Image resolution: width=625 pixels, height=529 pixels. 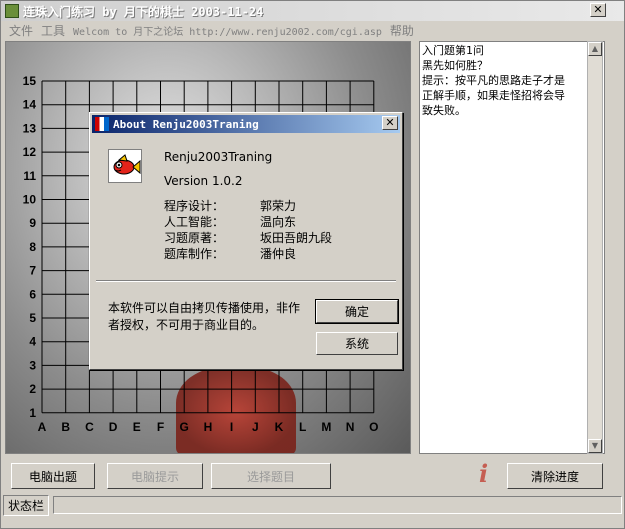 I want to click on about-app-name: Renju2003Traning, so click(x=218, y=157).